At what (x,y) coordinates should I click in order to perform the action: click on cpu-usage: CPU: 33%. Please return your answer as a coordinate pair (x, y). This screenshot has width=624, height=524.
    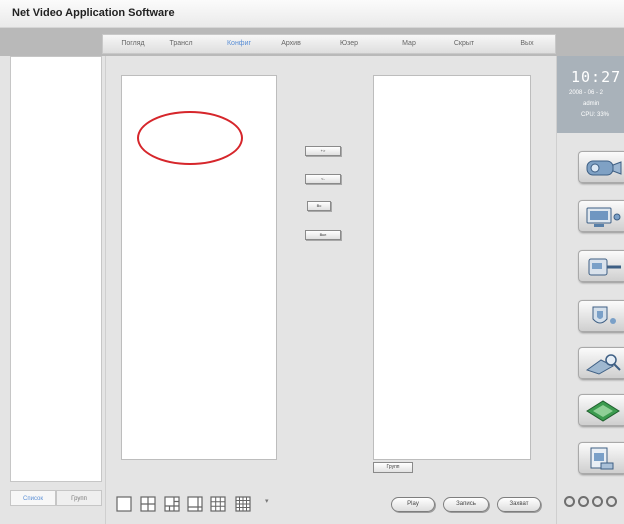
    Looking at the image, I should click on (595, 115).